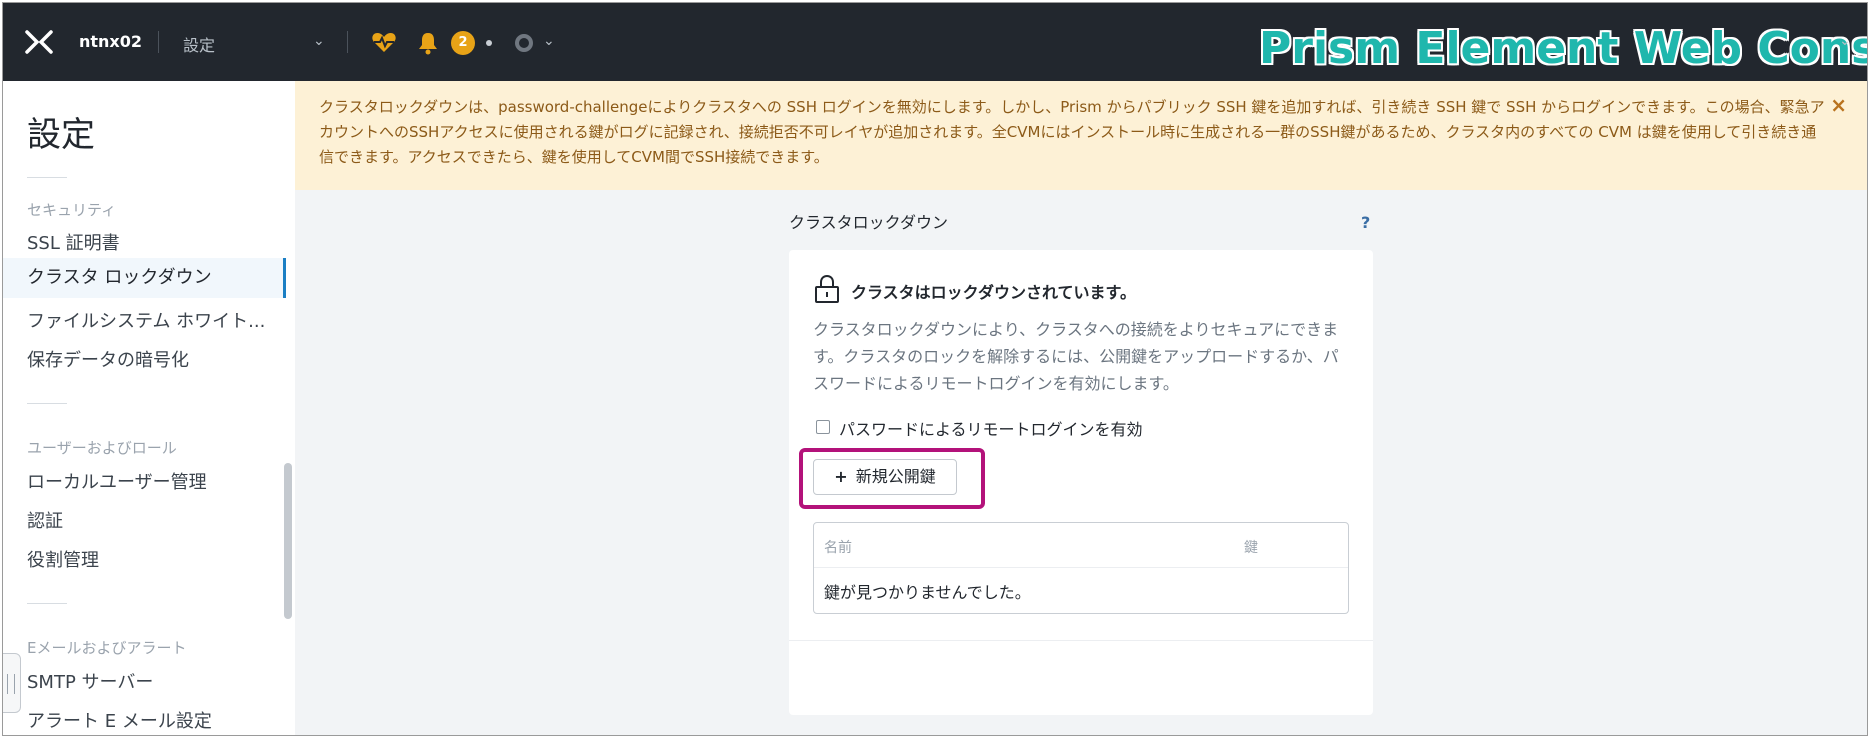 Image resolution: width=1870 pixels, height=738 pixels. What do you see at coordinates (102, 448) in the screenshot?
I see `sidebar-group-users-roles: ユーザーおよびロール` at bounding box center [102, 448].